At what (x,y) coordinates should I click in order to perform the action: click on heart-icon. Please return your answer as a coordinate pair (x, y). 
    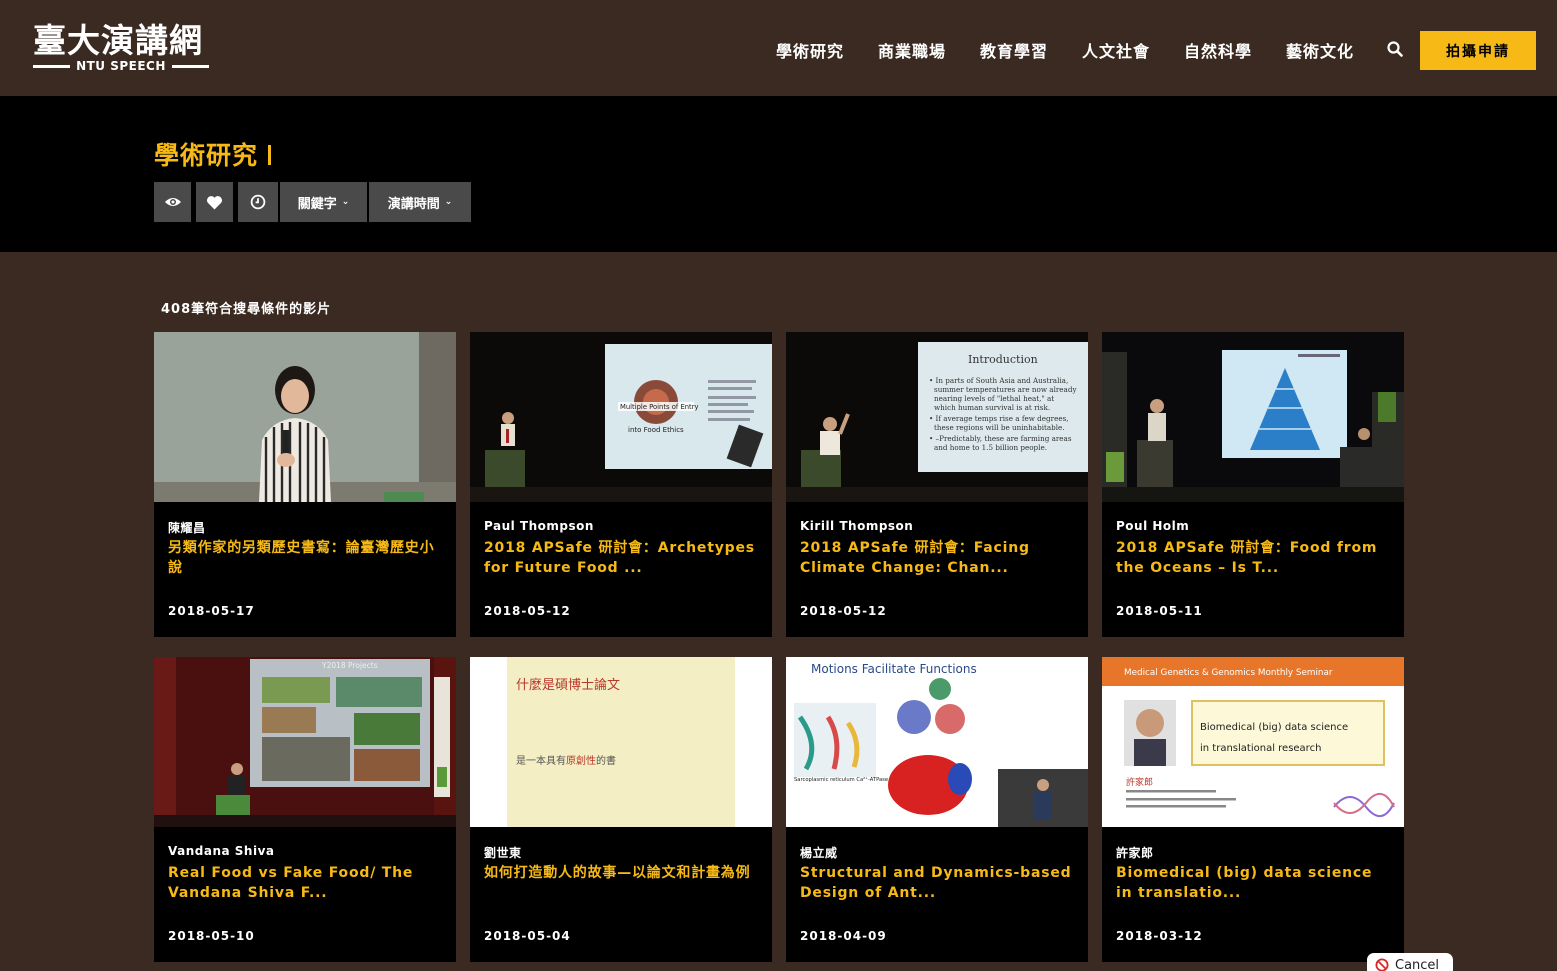
    Looking at the image, I should click on (214, 202).